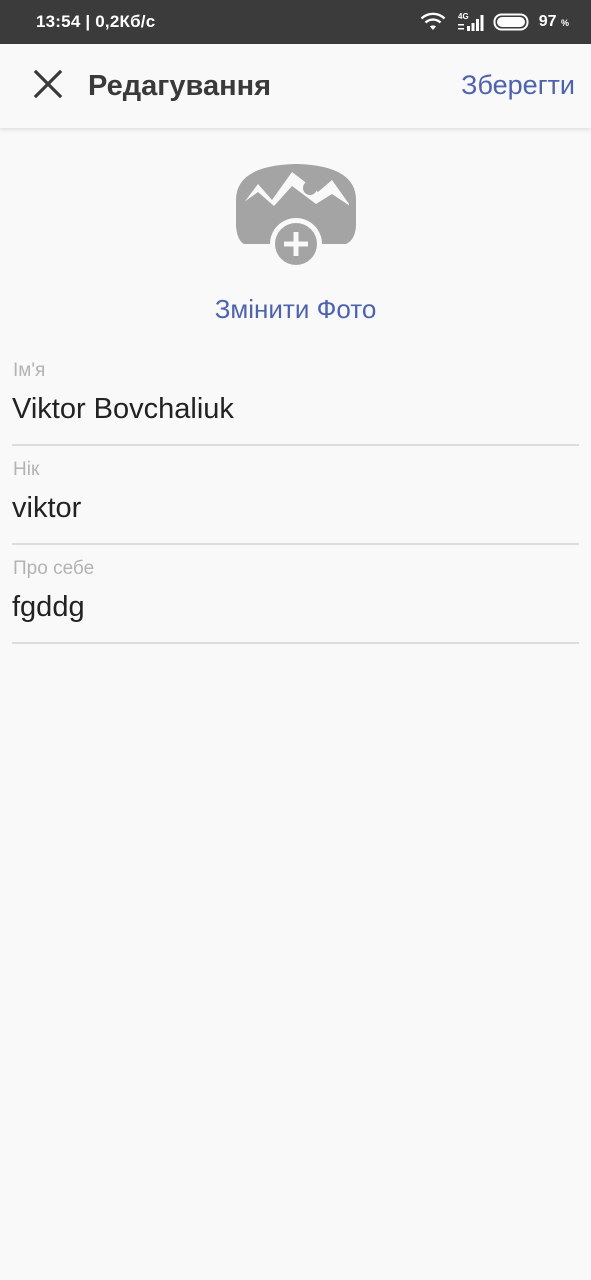 This screenshot has width=591, height=1280. What do you see at coordinates (180, 86) in the screenshot?
I see `page-title: Редагування` at bounding box center [180, 86].